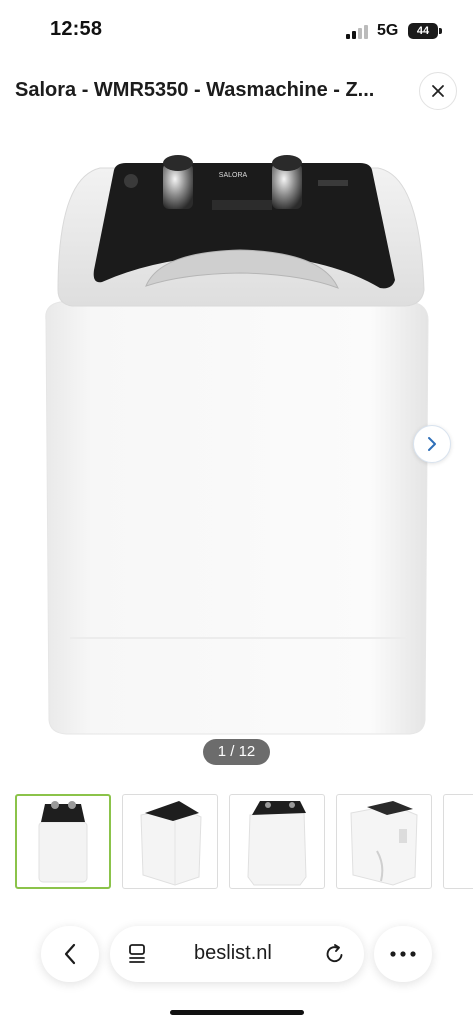 This screenshot has width=473, height=1024. What do you see at coordinates (236, 752) in the screenshot?
I see `image-pager: 1 / 12` at bounding box center [236, 752].